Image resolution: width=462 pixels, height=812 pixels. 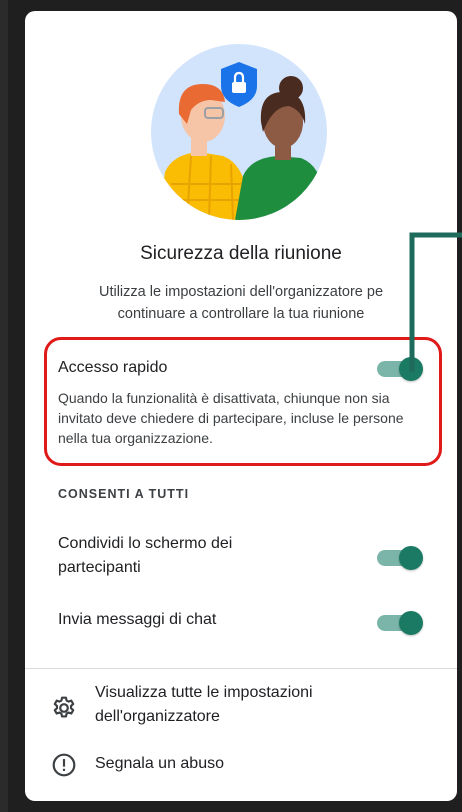 I want to click on quick-access-toggle, so click(x=399, y=369).